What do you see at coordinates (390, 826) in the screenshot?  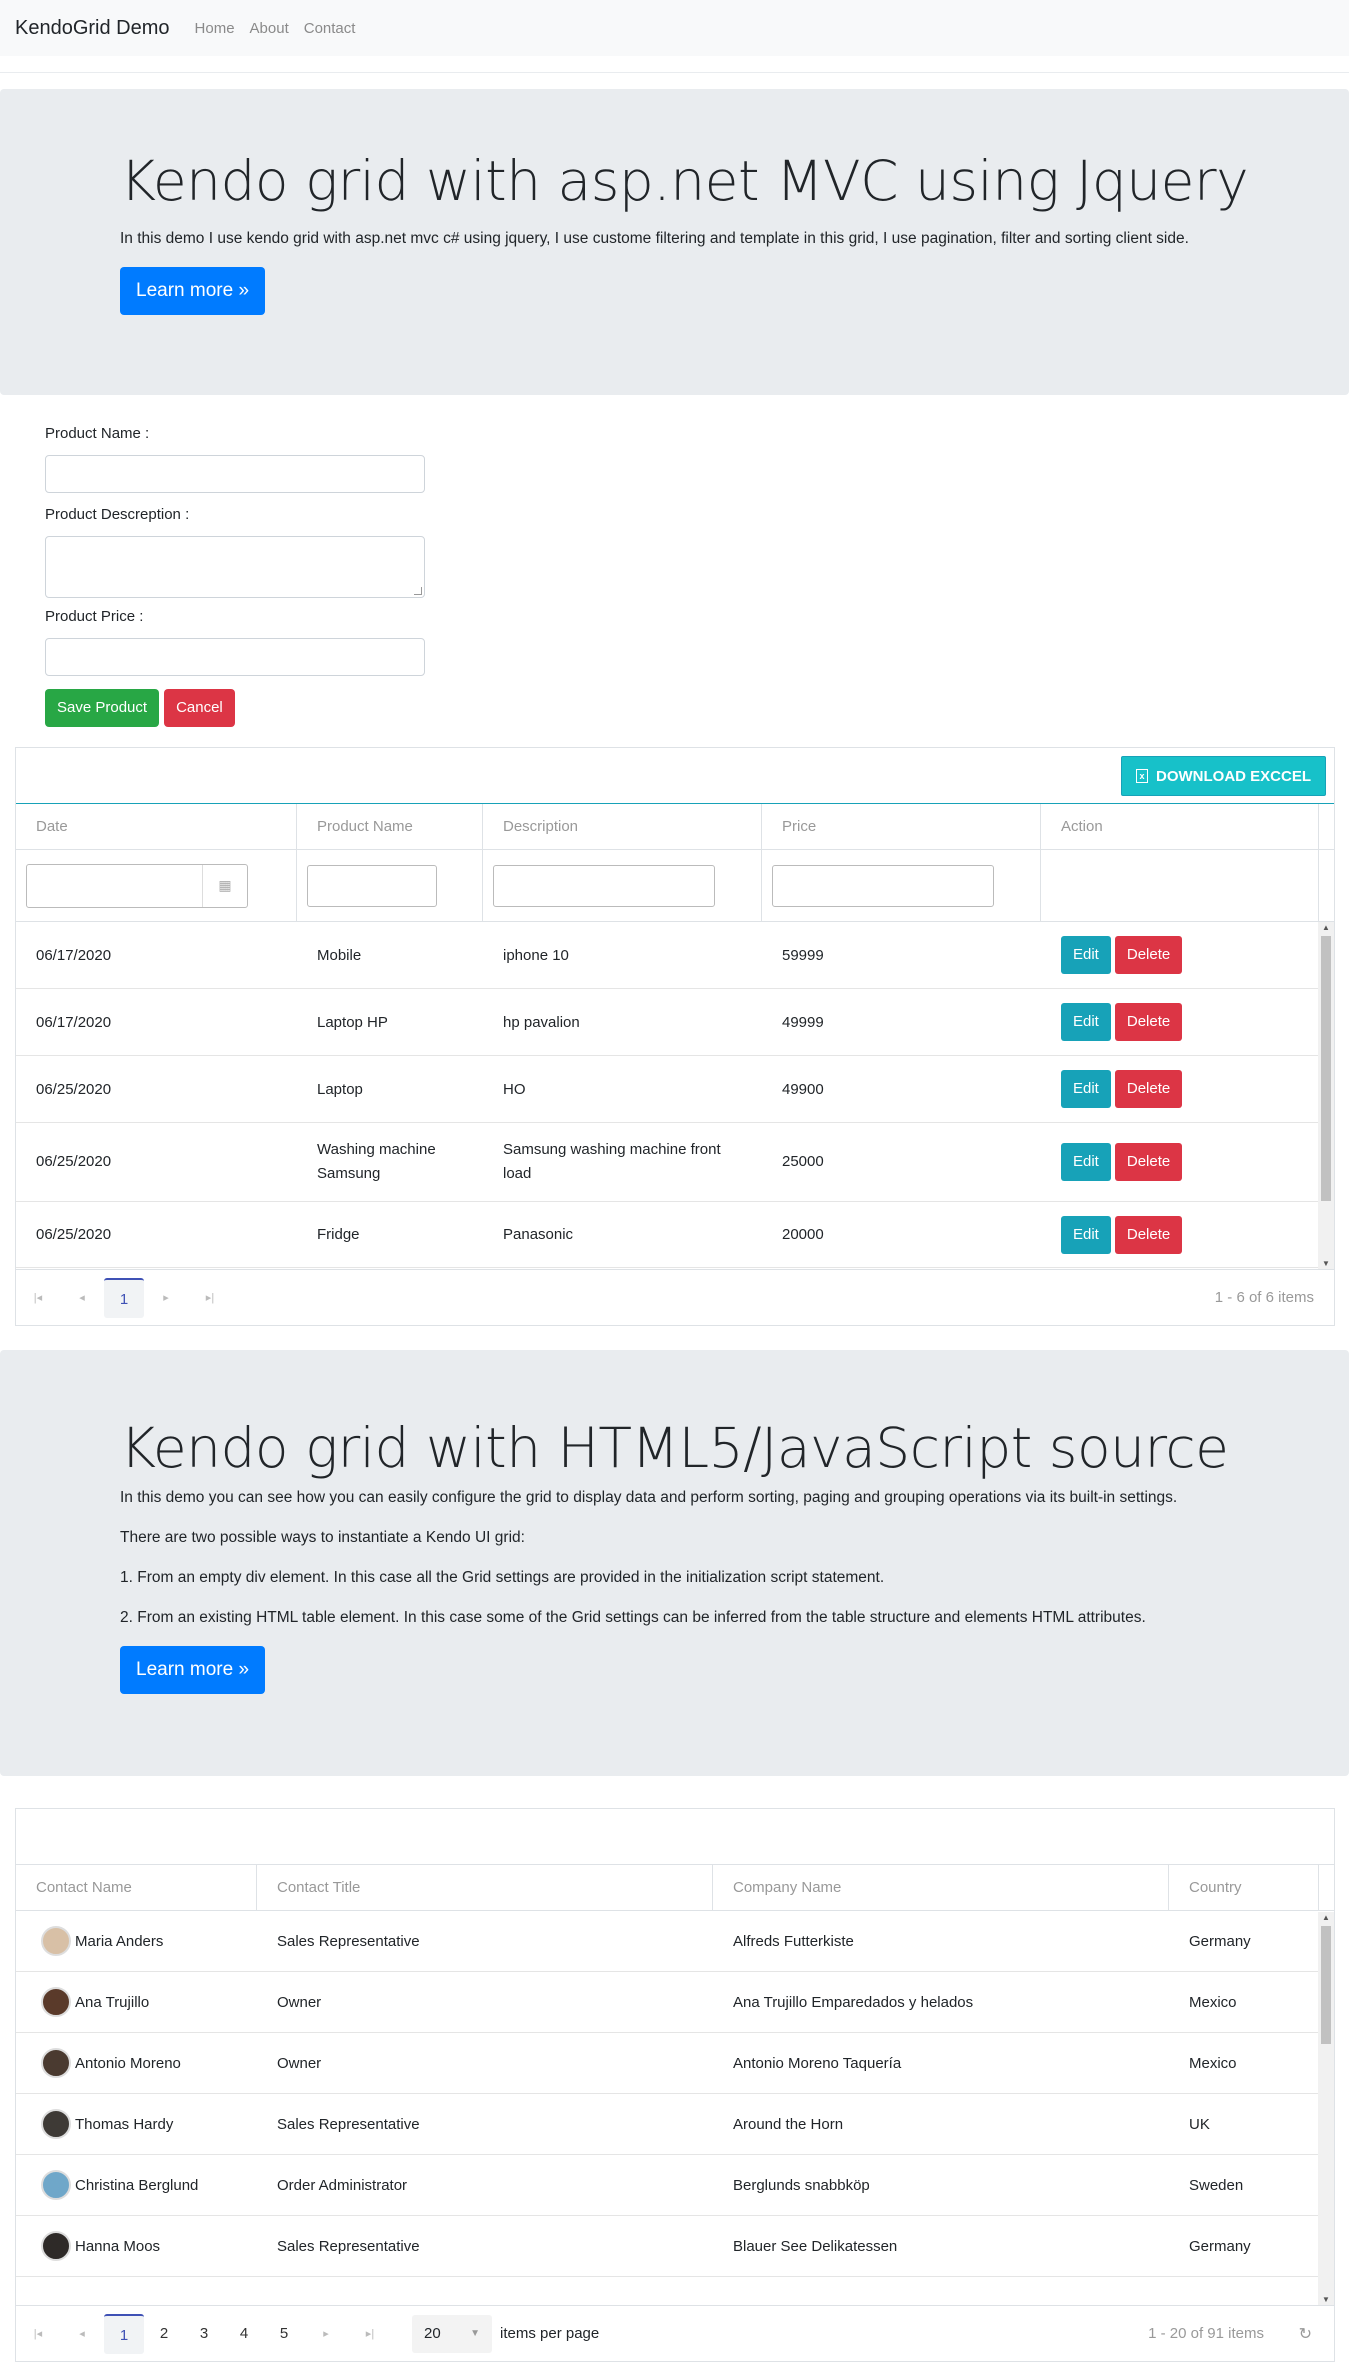 I see `column-header-product-name: Product Name` at bounding box center [390, 826].